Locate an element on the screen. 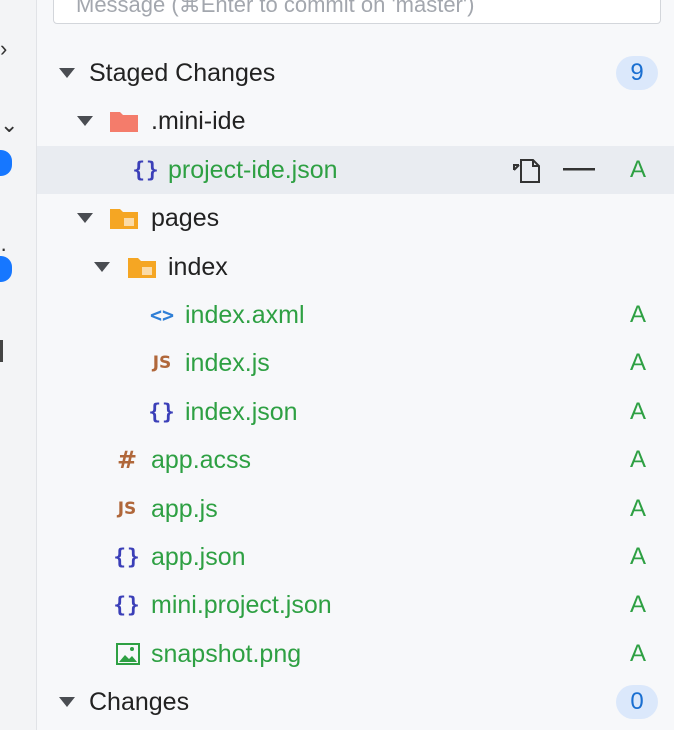 Image resolution: width=674 pixels, height=730 pixels. file-label: app.acss is located at coordinates (201, 459).